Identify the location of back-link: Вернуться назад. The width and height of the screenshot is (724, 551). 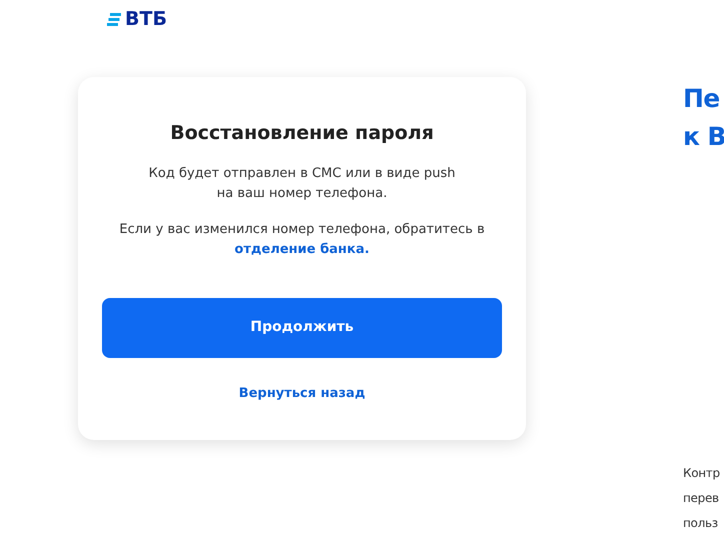
(302, 393).